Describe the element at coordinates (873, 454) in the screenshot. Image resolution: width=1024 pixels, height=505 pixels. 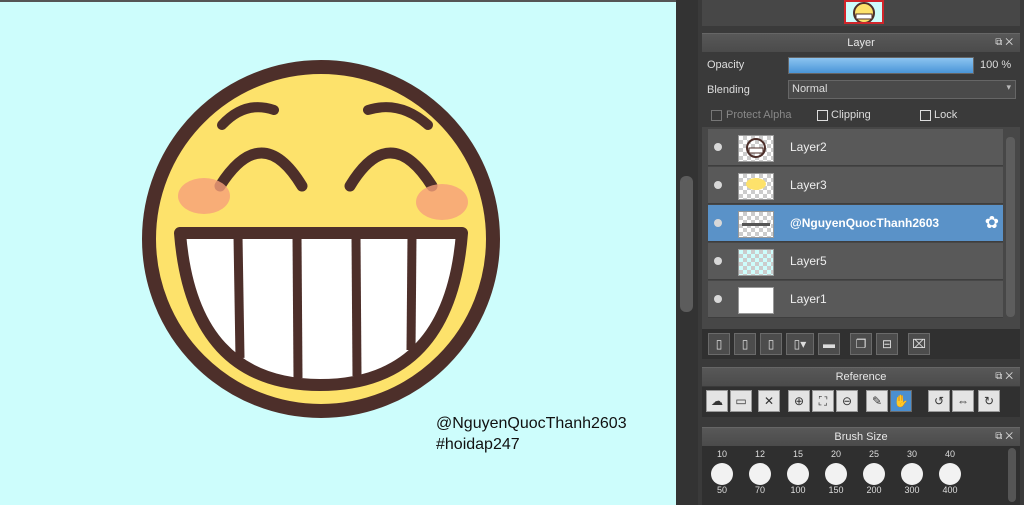
I see `brush-size-value: 25` at that location.